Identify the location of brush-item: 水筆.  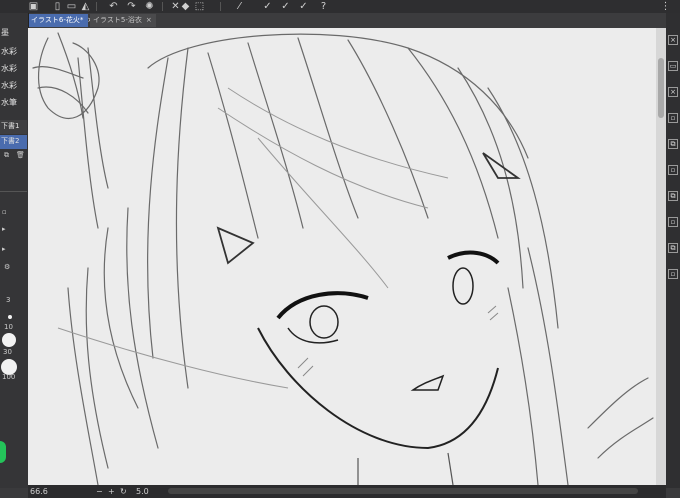
(9, 102).